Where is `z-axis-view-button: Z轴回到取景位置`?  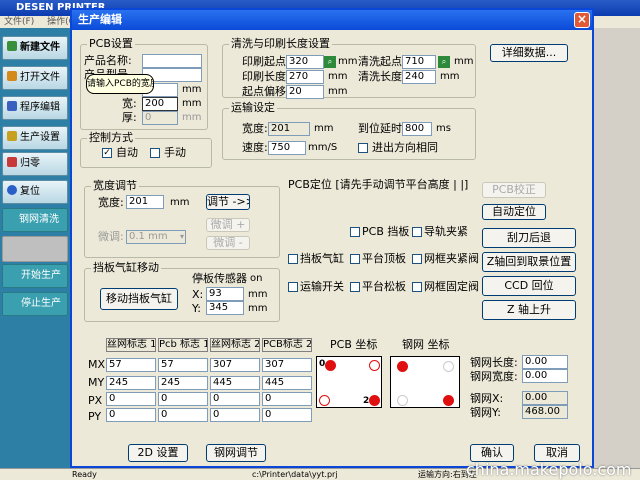 z-axis-view-button: Z轴回到取景位置 is located at coordinates (529, 262).